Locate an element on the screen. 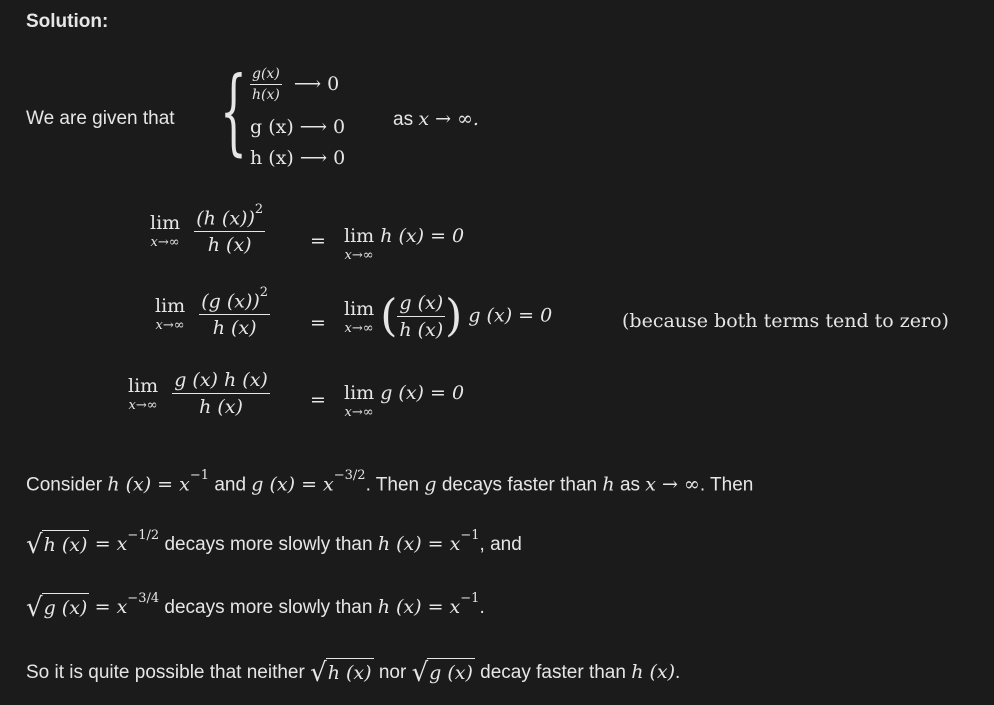 The image size is (994, 705). given-line-1: g(x) h(x) ⟶ 0 is located at coordinates (295, 84).